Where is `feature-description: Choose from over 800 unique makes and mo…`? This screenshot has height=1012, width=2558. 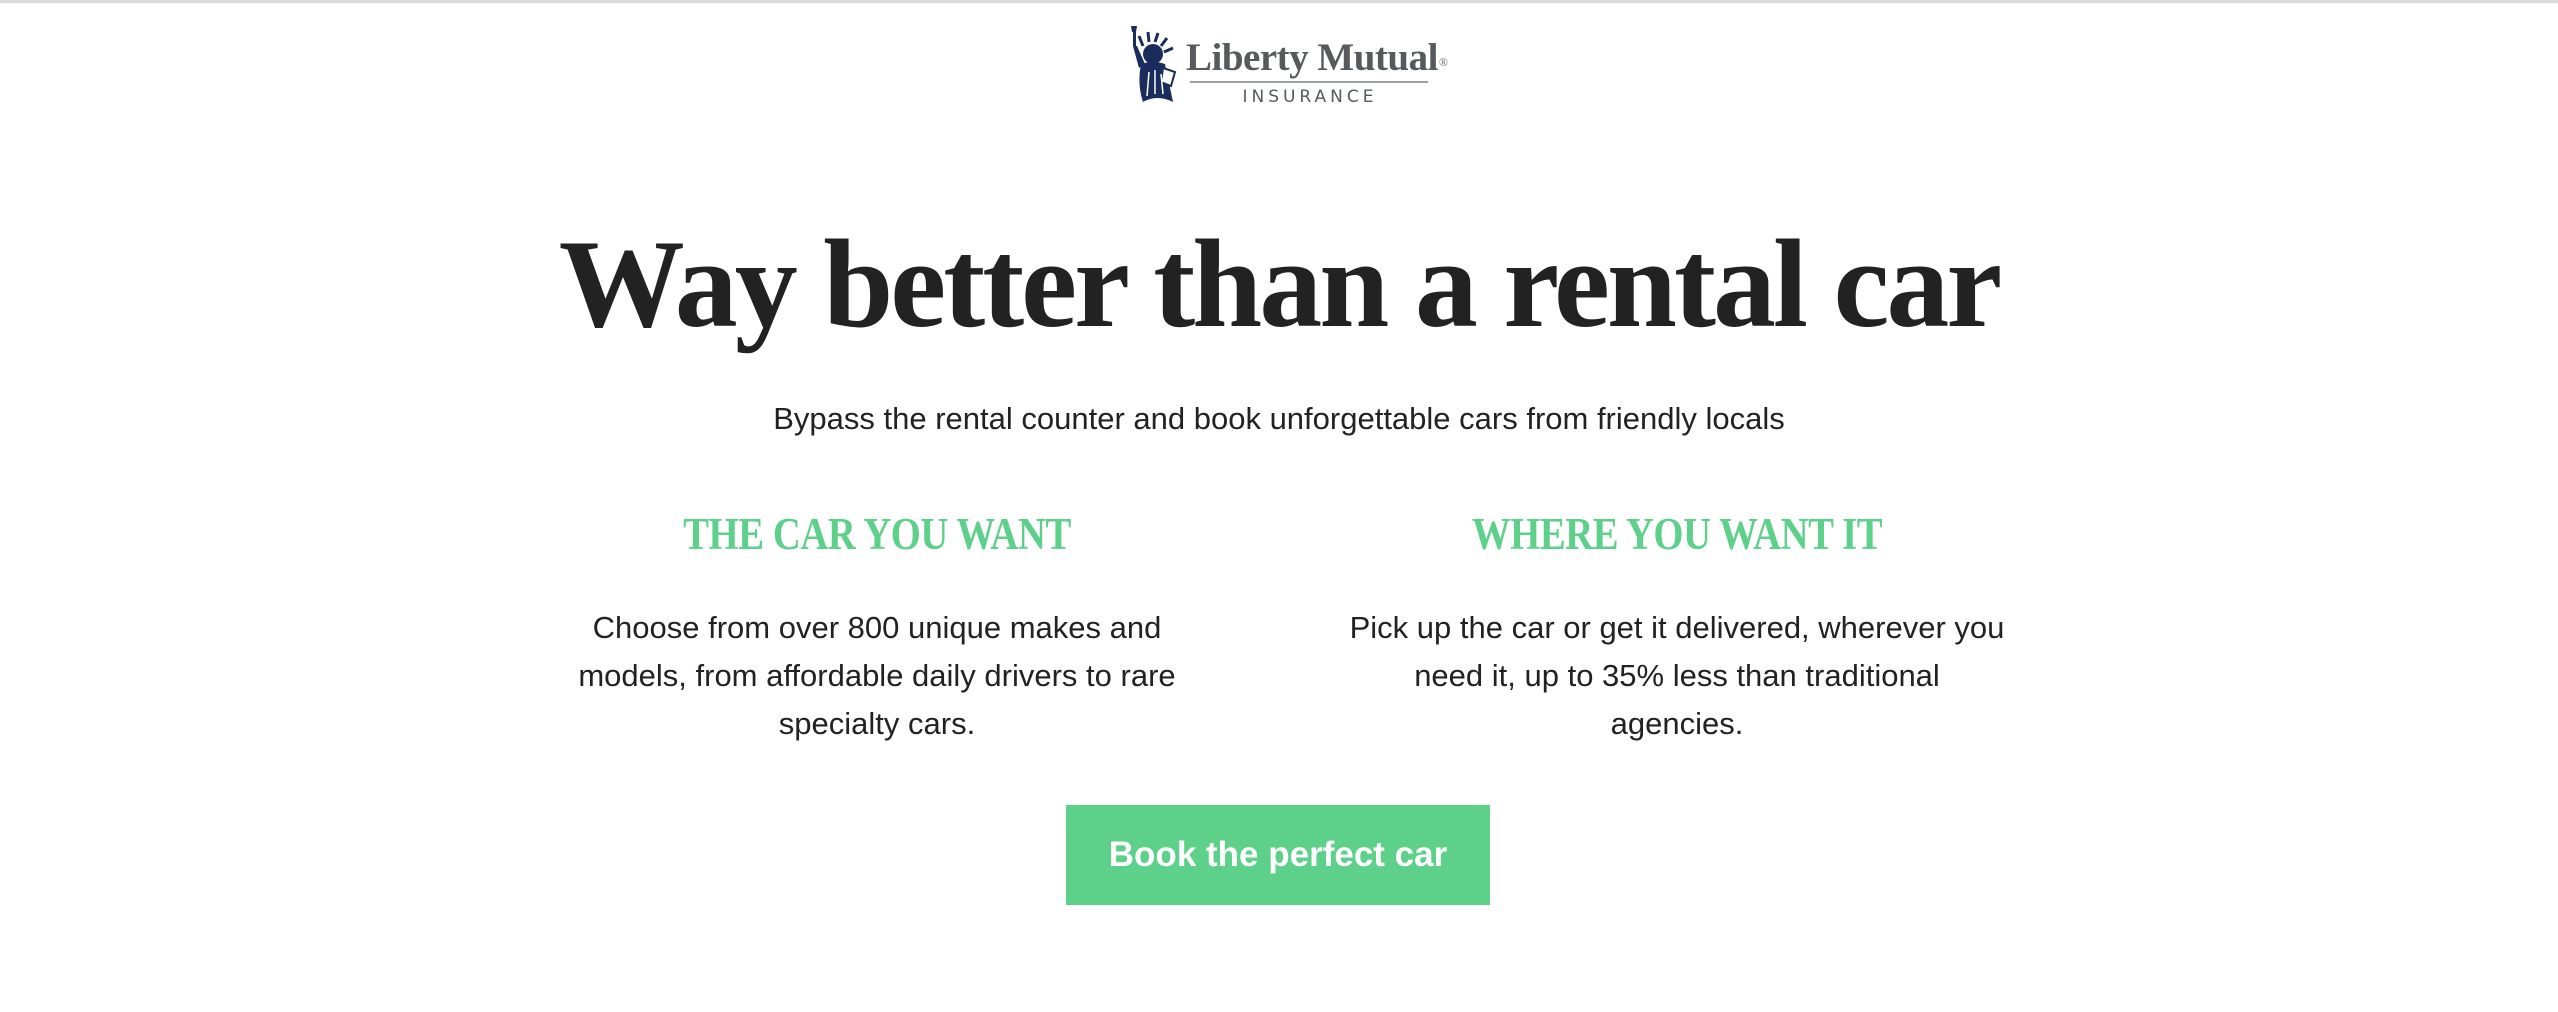 feature-description: Choose from over 800 unique makes and mo… is located at coordinates (877, 675).